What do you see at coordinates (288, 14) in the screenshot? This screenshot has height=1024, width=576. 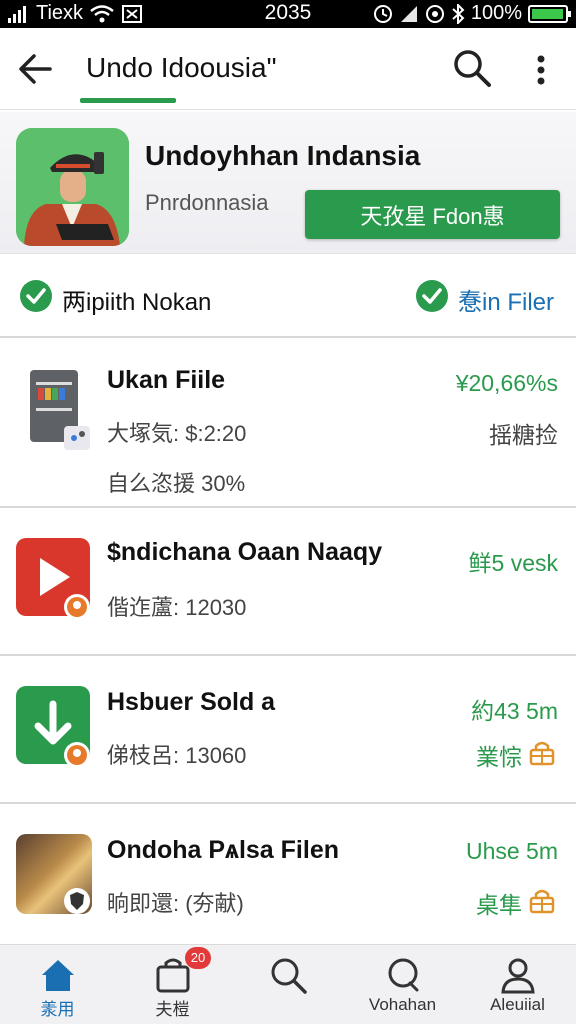 I see `status-bar: Tiexk 2035 100%` at bounding box center [288, 14].